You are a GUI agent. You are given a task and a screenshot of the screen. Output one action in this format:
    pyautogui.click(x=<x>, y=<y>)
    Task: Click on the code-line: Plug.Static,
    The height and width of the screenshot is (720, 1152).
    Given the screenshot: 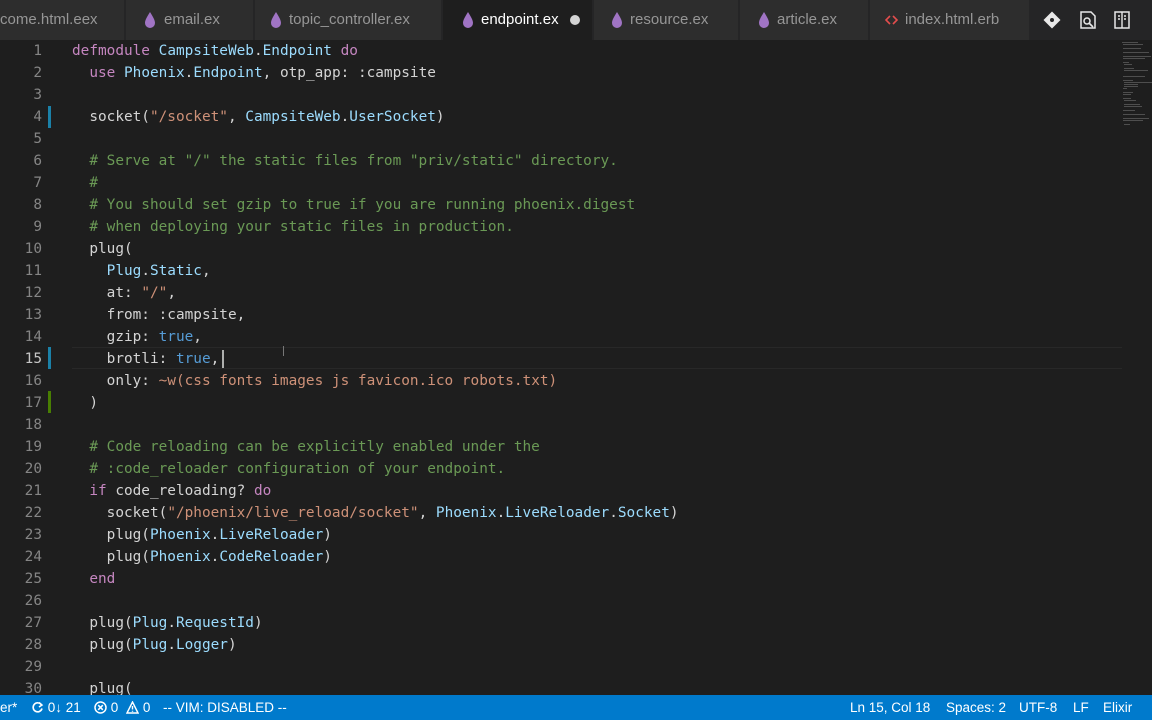 What is the action you would take?
    pyautogui.click(x=141, y=271)
    